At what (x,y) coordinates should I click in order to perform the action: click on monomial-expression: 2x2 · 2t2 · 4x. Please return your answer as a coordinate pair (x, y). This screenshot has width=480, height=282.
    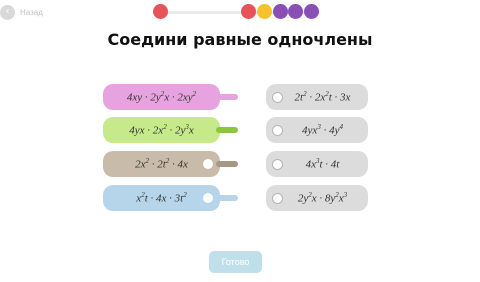
    Looking at the image, I should click on (161, 164).